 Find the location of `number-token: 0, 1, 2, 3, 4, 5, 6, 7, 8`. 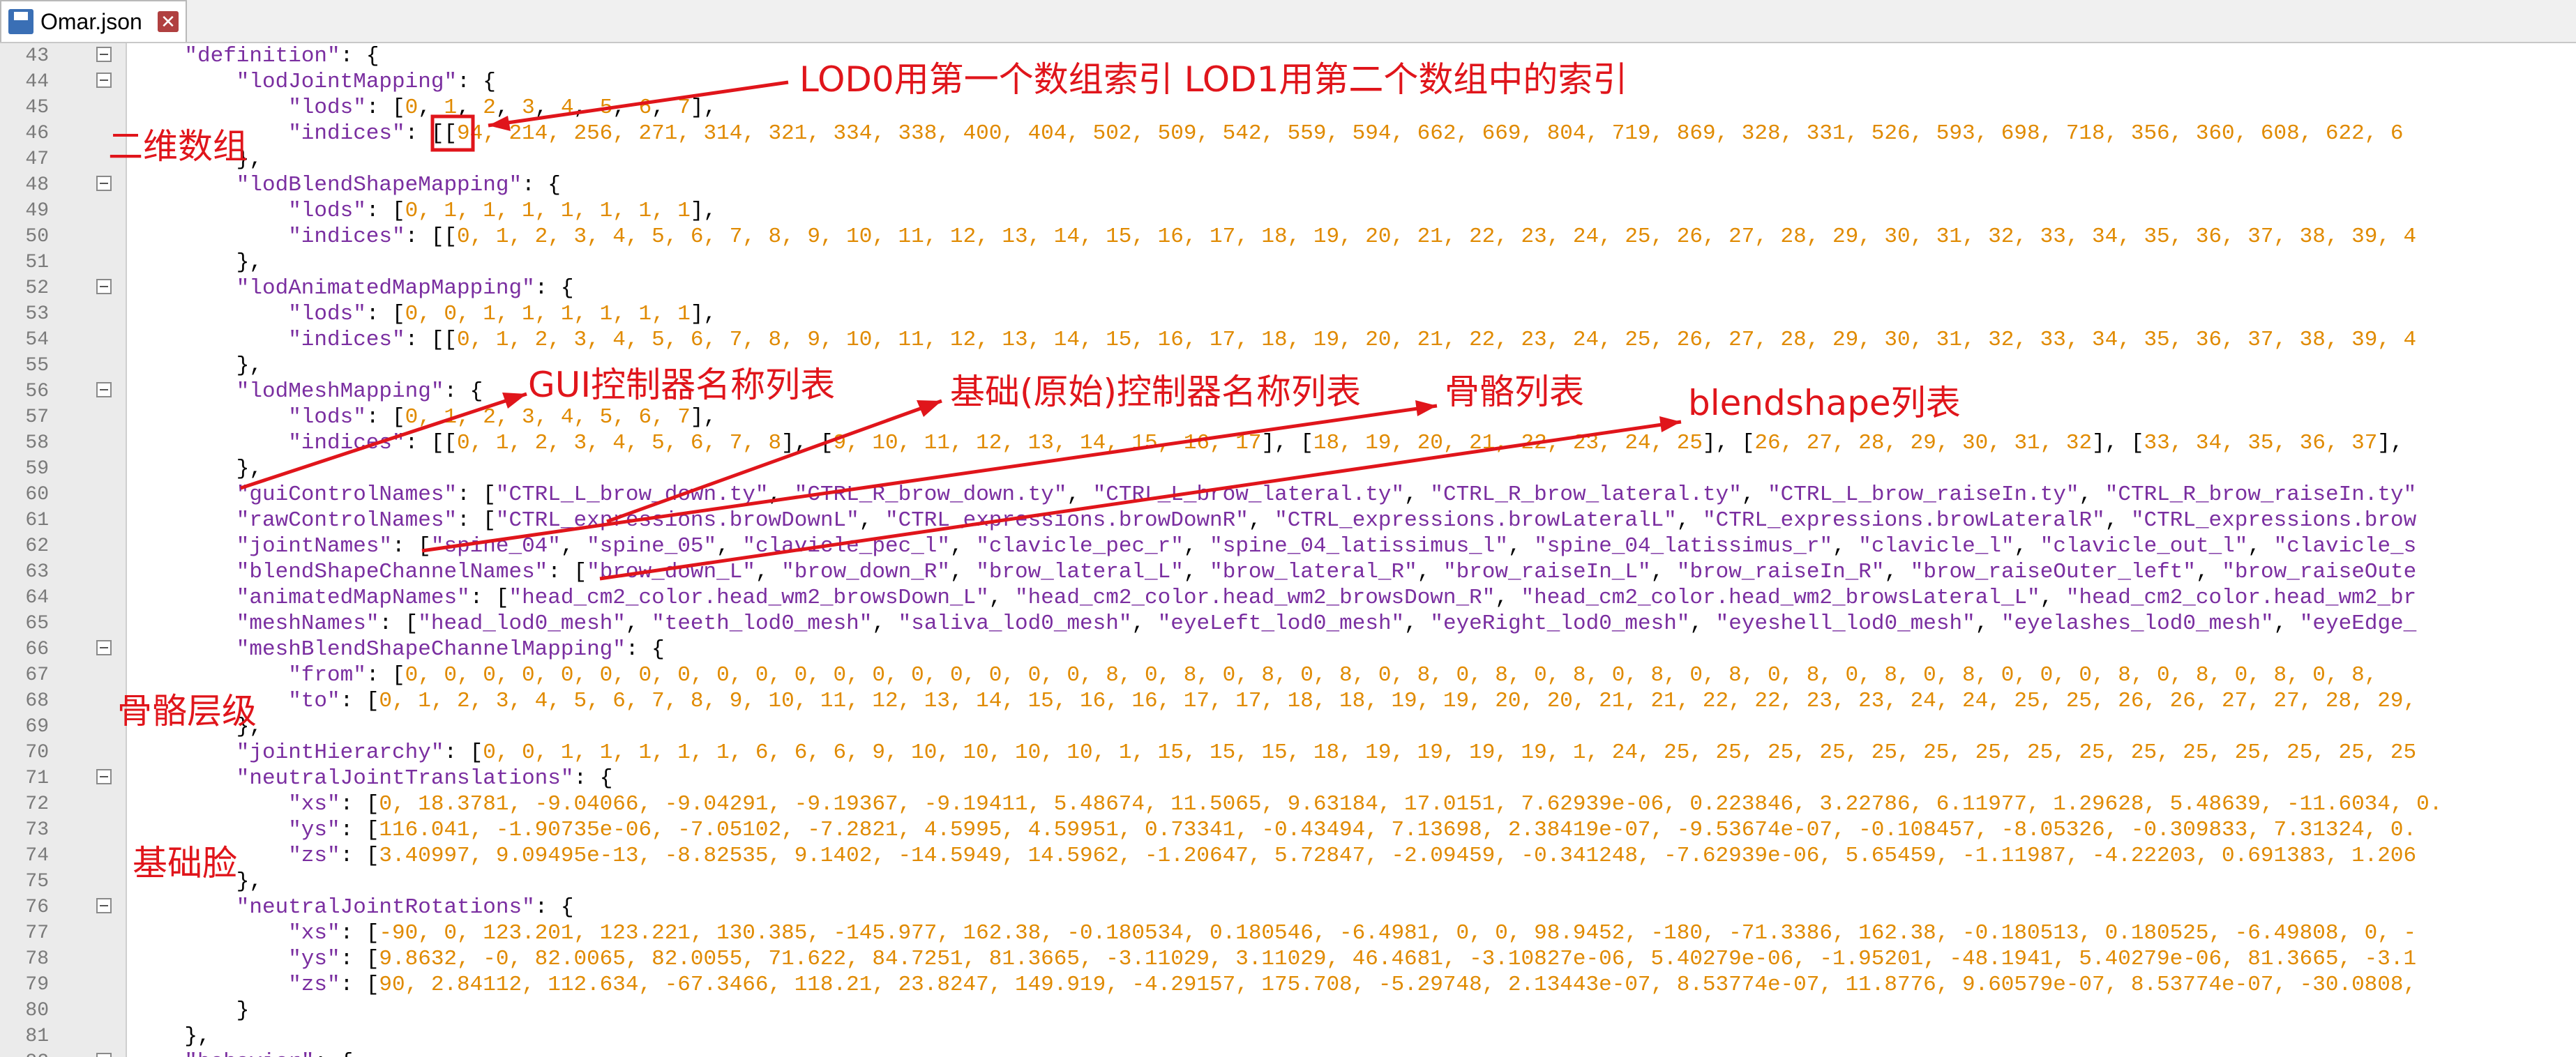

number-token: 0, 1, 2, 3, 4, 5, 6, 7, 8 is located at coordinates (619, 443).